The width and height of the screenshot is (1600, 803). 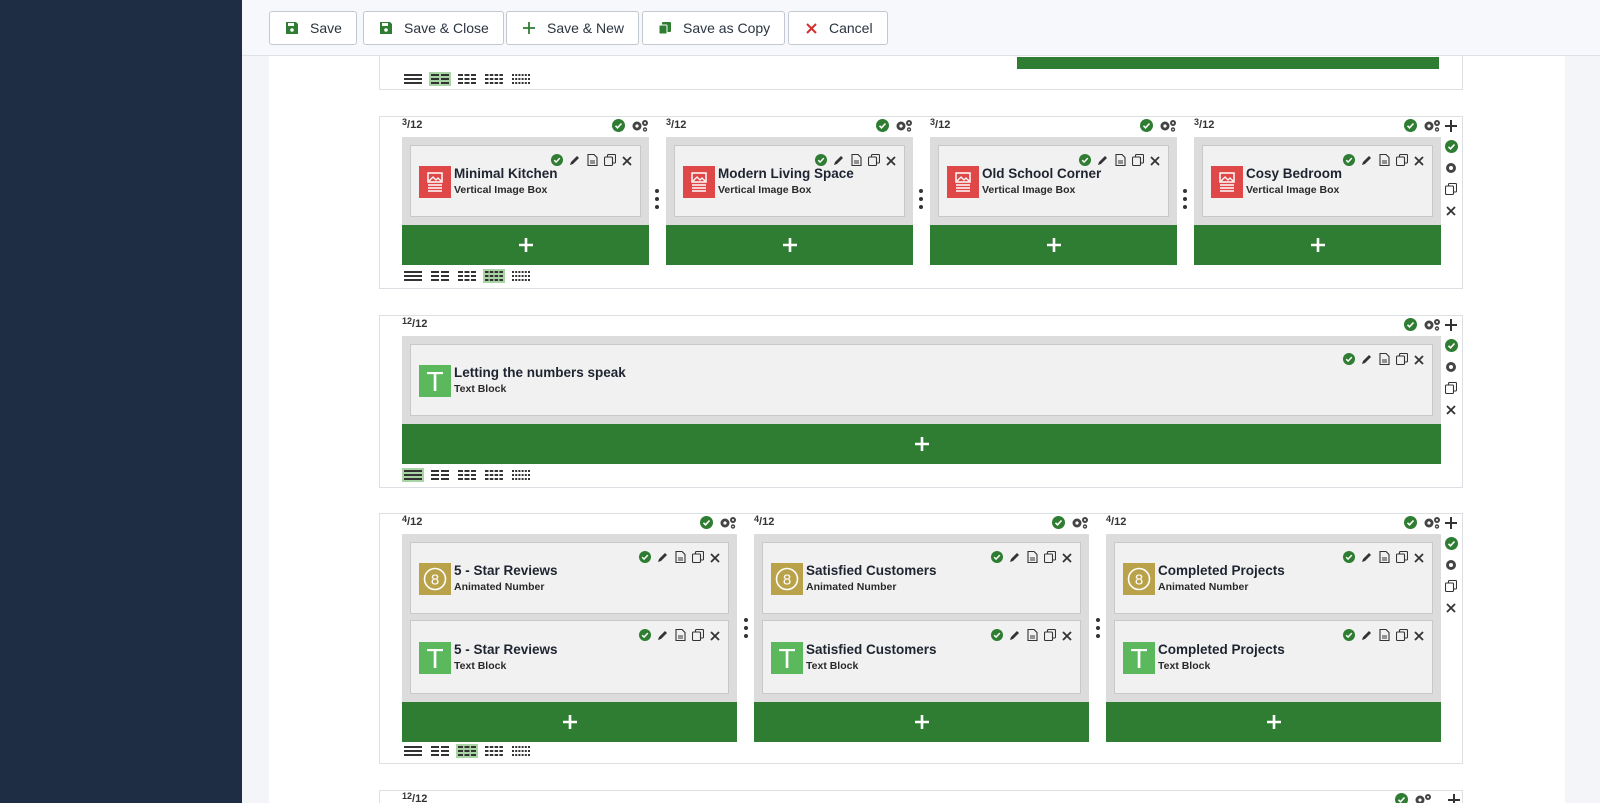 I want to click on builder-element: 8 Satisfied Customers Animated Number, so click(x=921, y=578).